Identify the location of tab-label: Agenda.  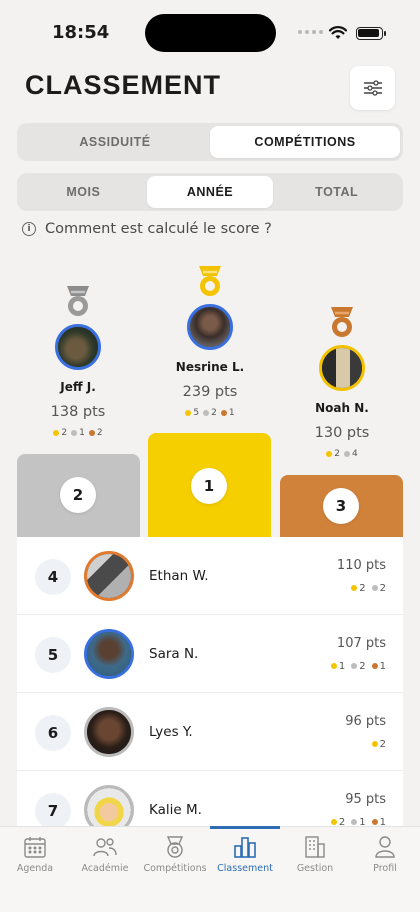
(35, 868).